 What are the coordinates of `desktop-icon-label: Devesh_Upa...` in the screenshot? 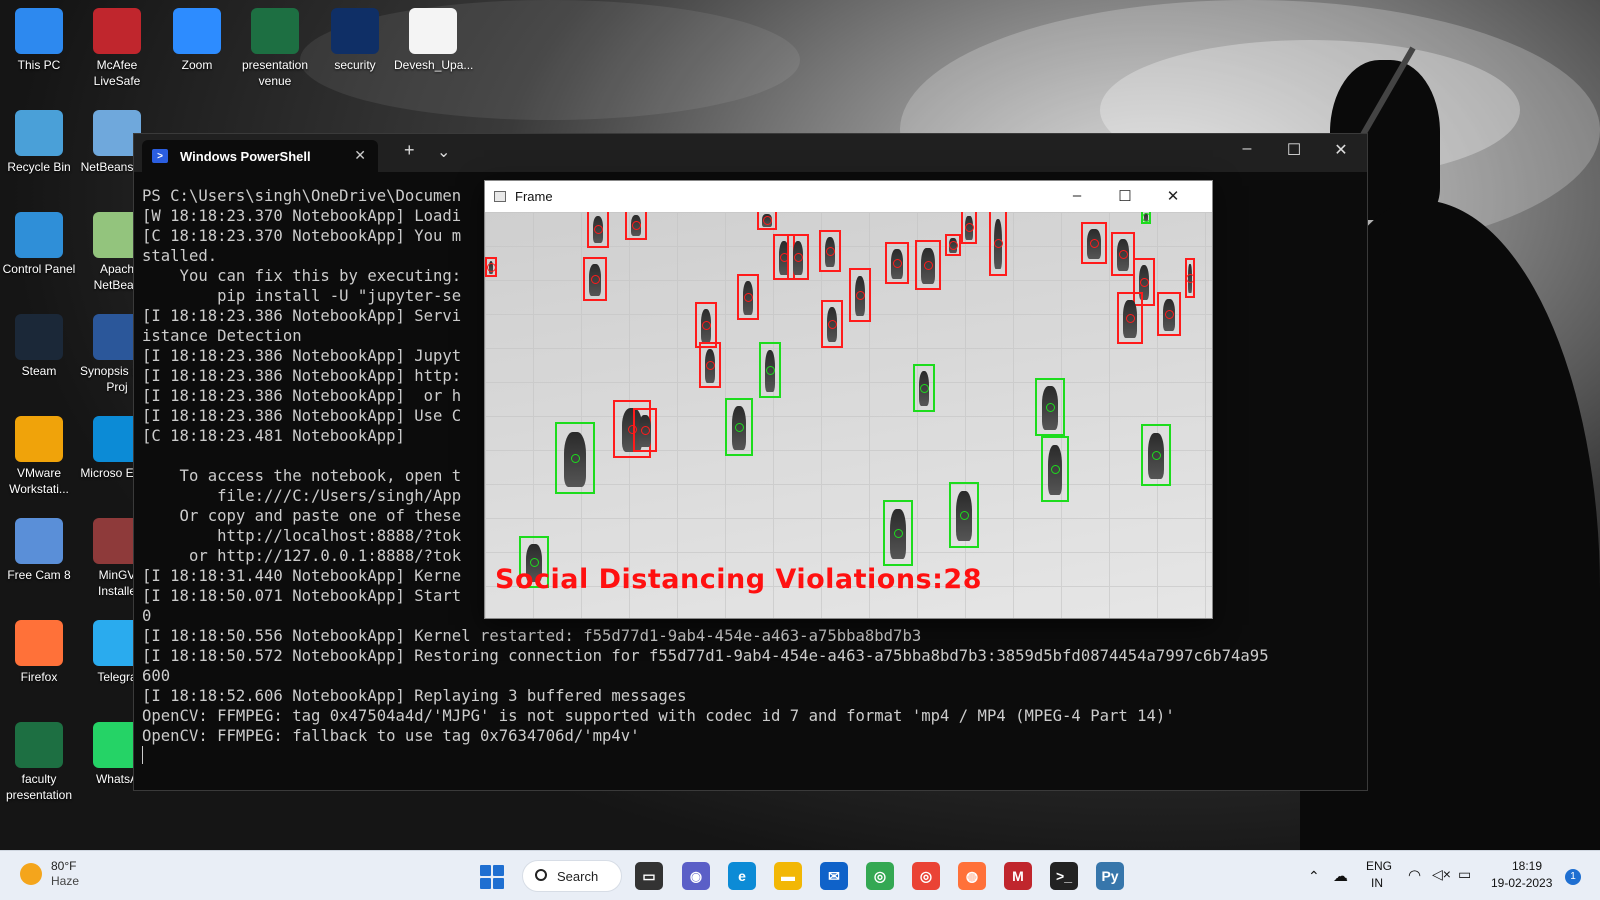 It's located at (434, 65).